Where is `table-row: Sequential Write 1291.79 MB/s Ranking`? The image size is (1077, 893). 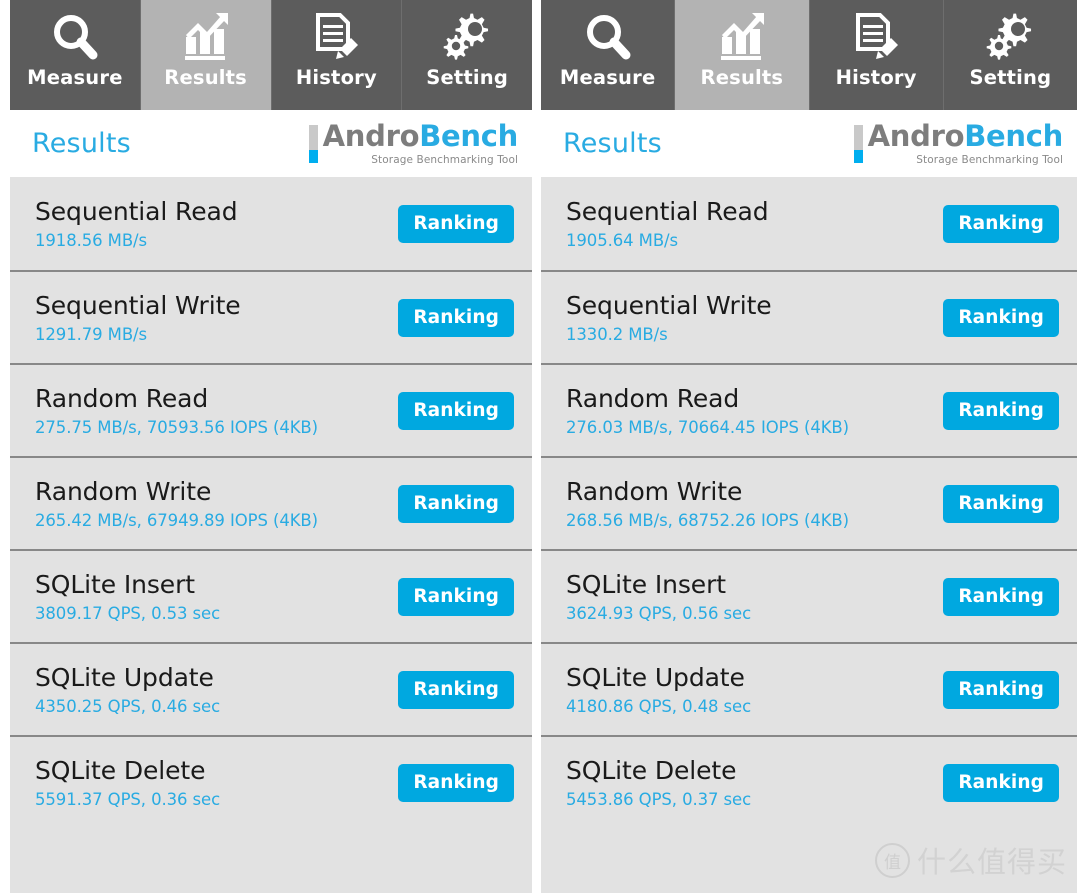
table-row: Sequential Write 1291.79 MB/s Ranking is located at coordinates (271, 316).